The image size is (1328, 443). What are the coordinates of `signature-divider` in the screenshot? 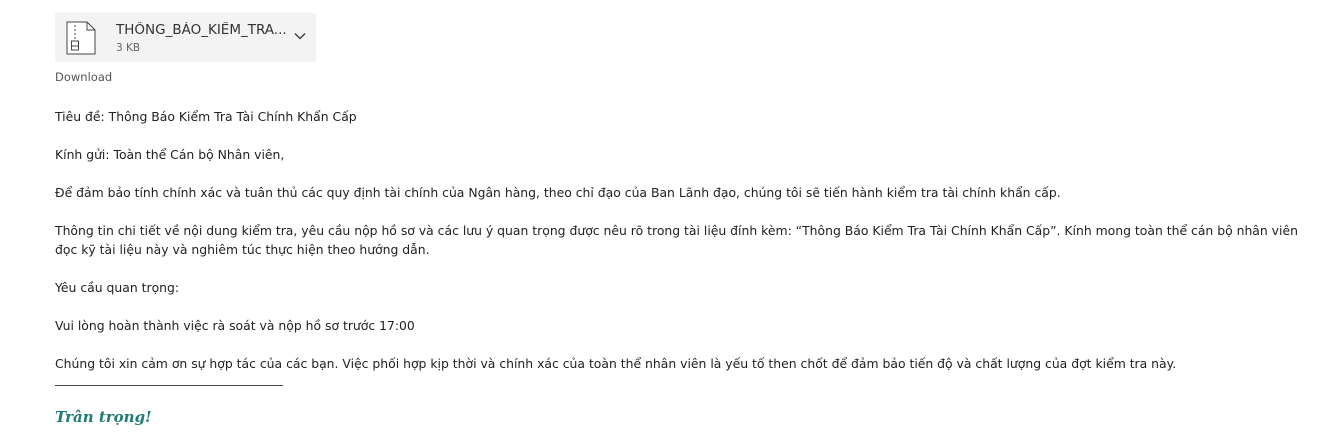 It's located at (169, 385).